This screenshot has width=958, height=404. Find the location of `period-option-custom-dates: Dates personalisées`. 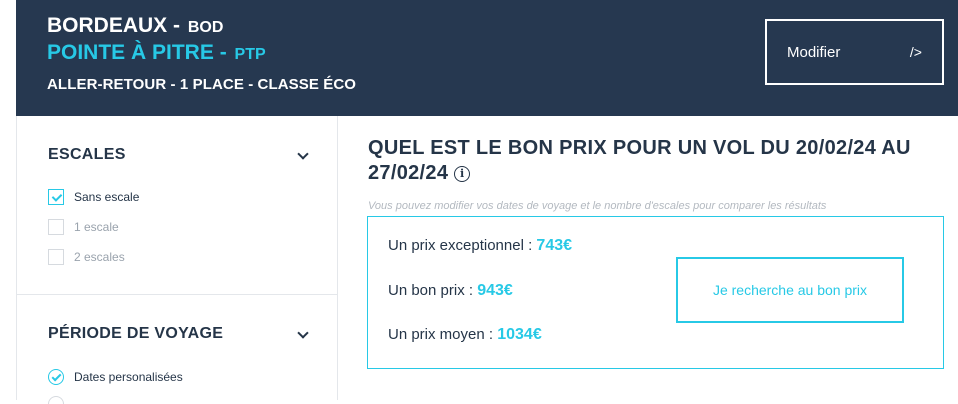

period-option-custom-dates: Dates personalisées is located at coordinates (115, 377).